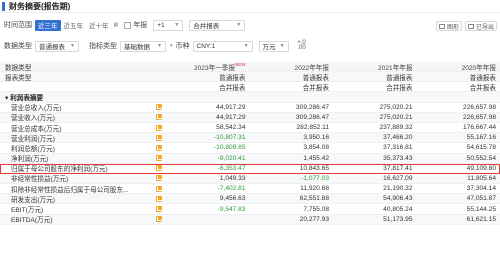 The width and height of the screenshot is (500, 274). Describe the element at coordinates (398, 138) in the screenshot. I see `cell-value: 37,466.20` at that location.